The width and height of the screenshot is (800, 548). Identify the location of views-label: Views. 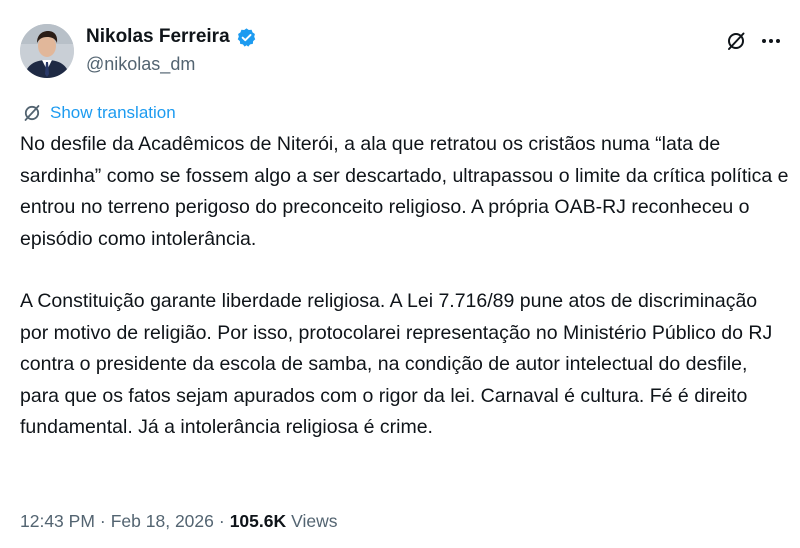
(314, 521).